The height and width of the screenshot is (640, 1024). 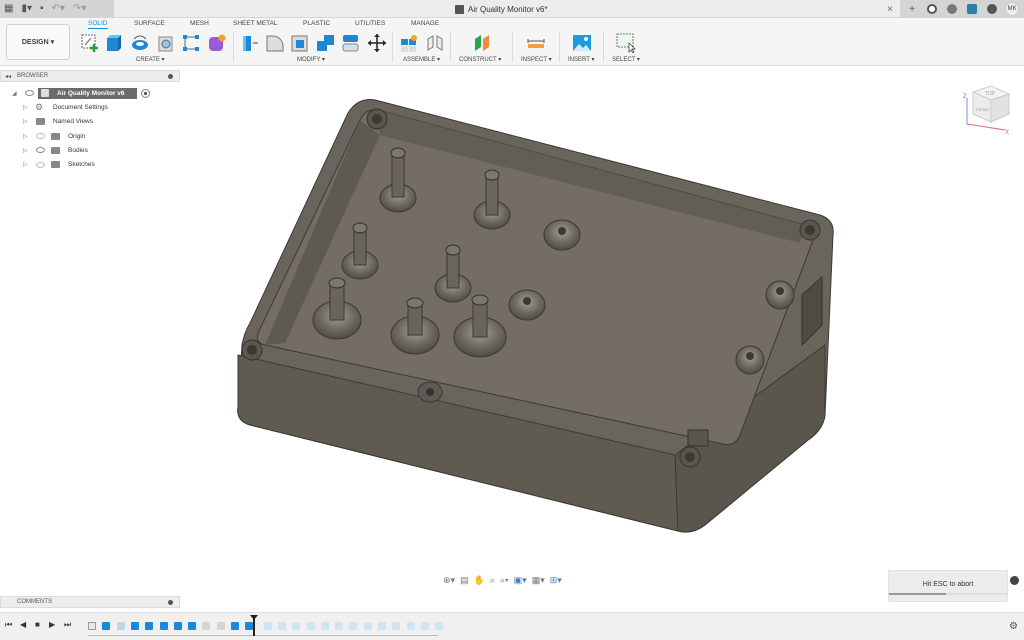 What do you see at coordinates (952, 9) in the screenshot?
I see `job-status-icon` at bounding box center [952, 9].